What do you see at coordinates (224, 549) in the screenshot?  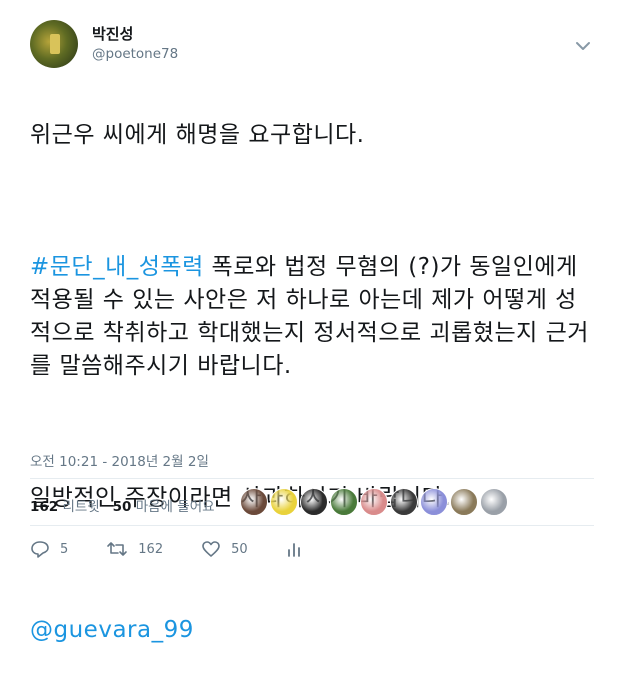 I see `like-button: 50` at bounding box center [224, 549].